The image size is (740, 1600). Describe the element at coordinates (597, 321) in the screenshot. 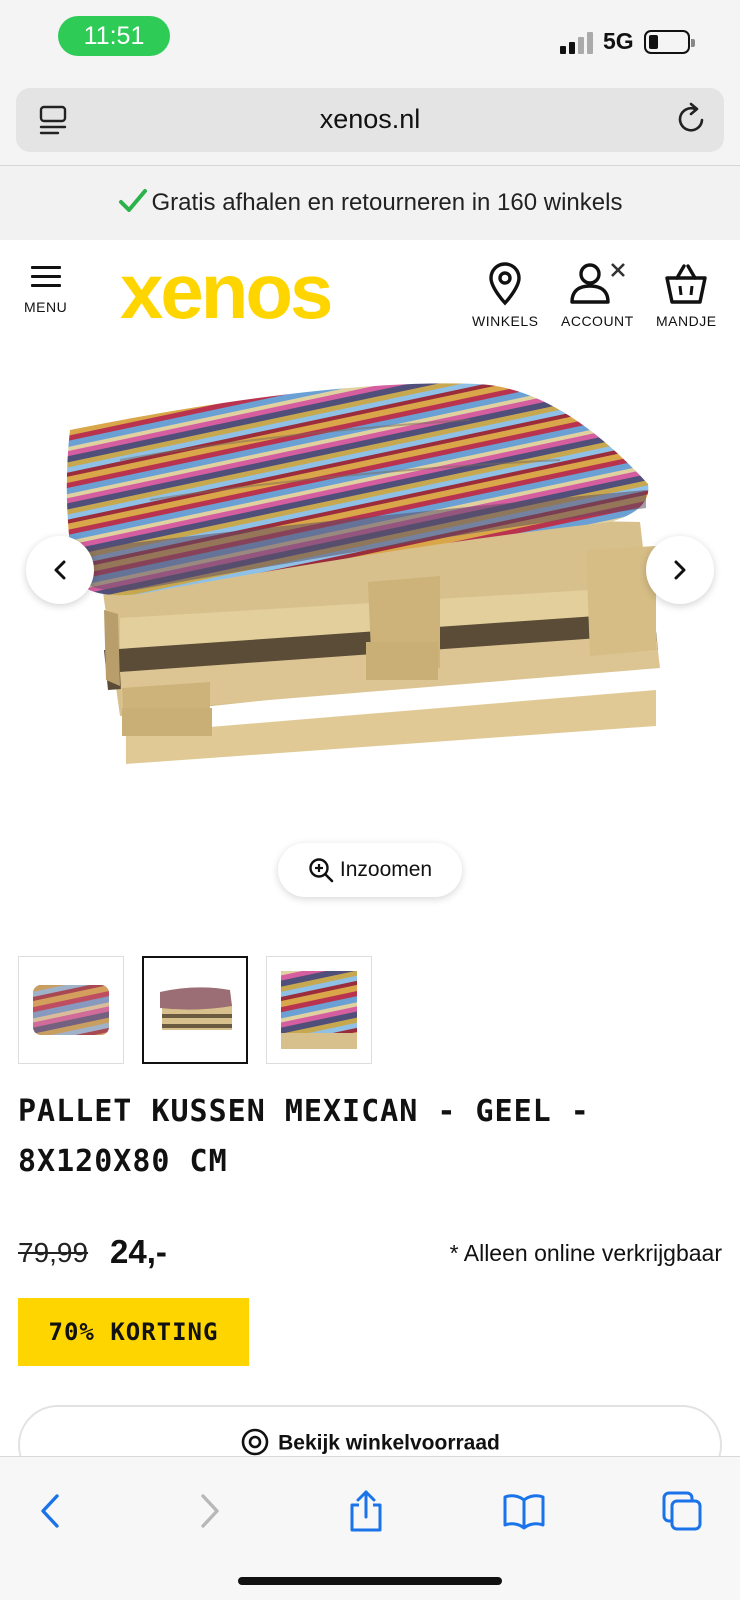

I see `account-label: ACCOUNT` at that location.